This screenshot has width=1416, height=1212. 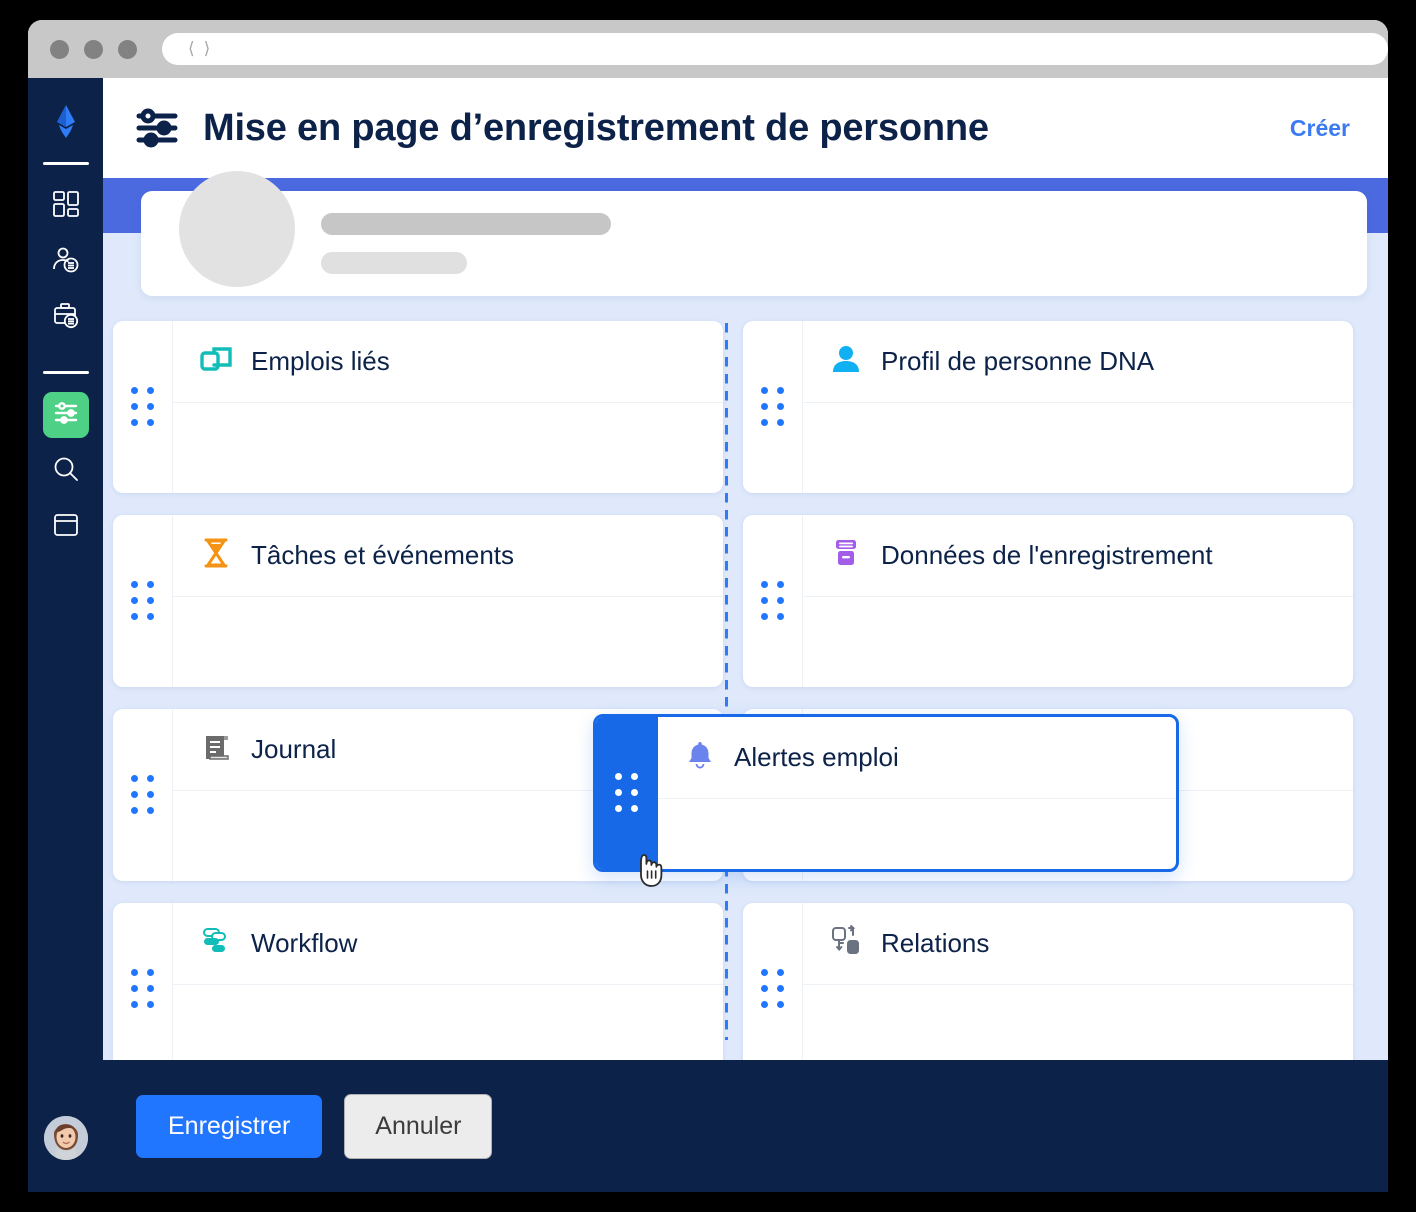 I want to click on placeholder-lines, so click(x=466, y=243).